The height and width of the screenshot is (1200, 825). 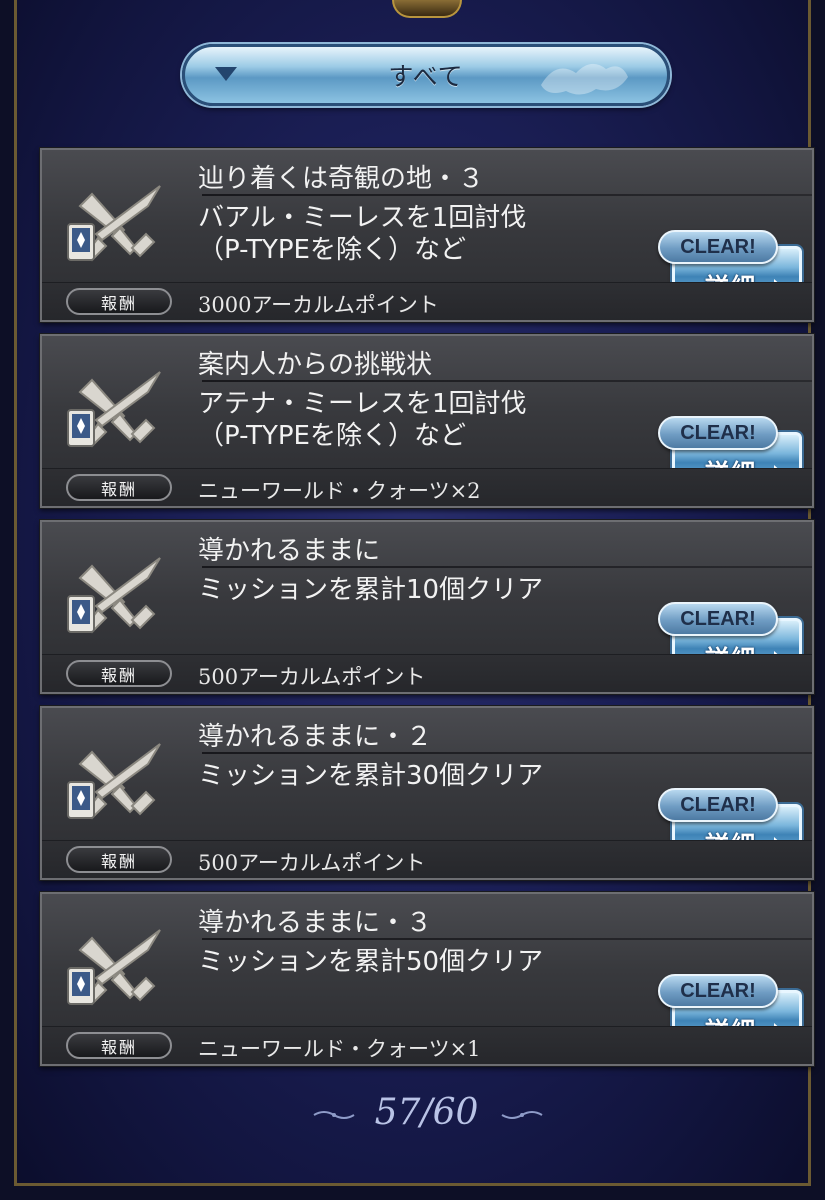 What do you see at coordinates (318, 305) in the screenshot?
I see `reward-text: 3000アーカルムポイント` at bounding box center [318, 305].